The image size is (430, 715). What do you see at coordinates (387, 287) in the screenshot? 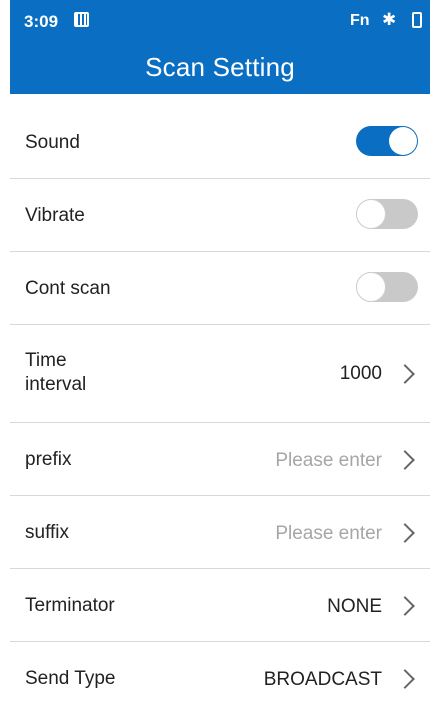
I see `cont-scan-toggle` at bounding box center [387, 287].